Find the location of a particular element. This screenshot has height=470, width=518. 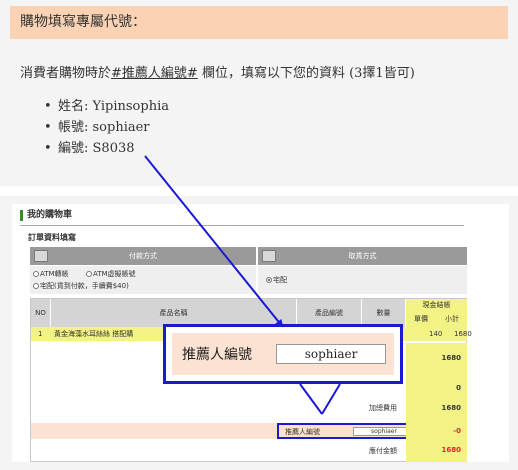

referrer-row: 推薦人編號 sophiaer -0 is located at coordinates (249, 431).